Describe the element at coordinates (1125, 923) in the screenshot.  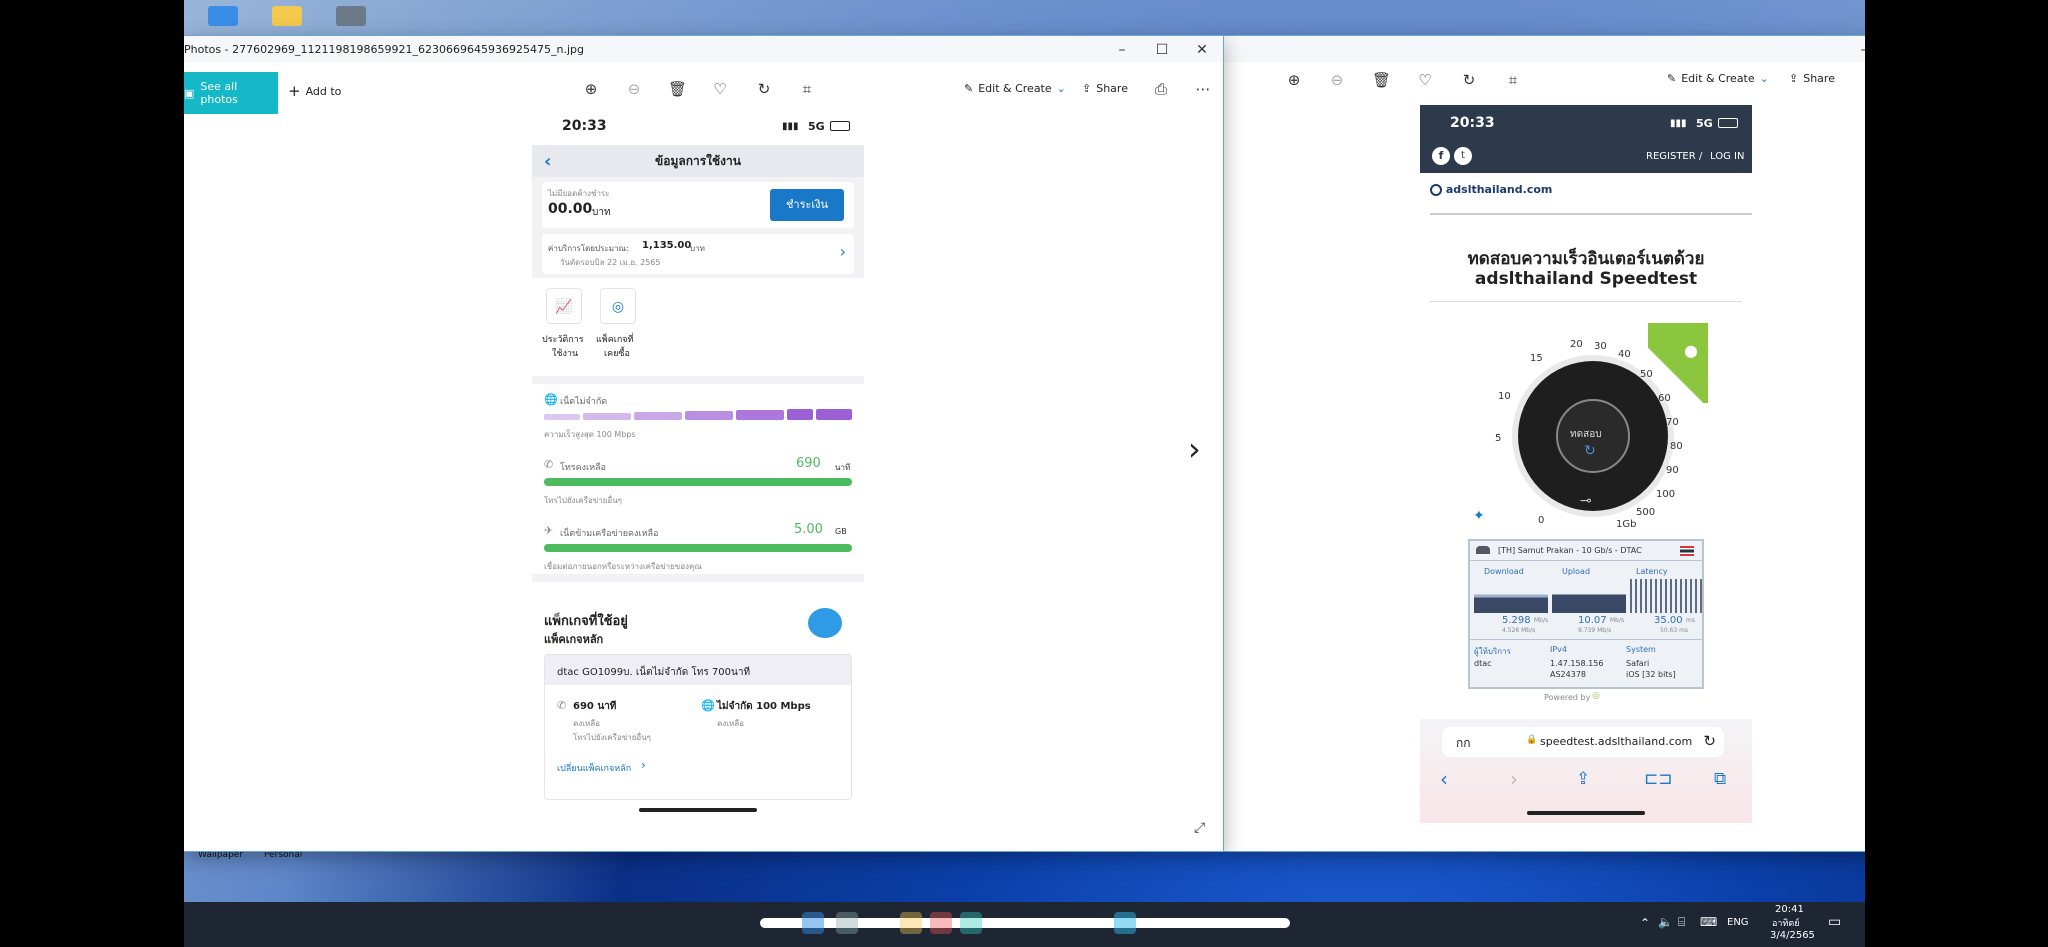
I see `photos-app-icon` at that location.